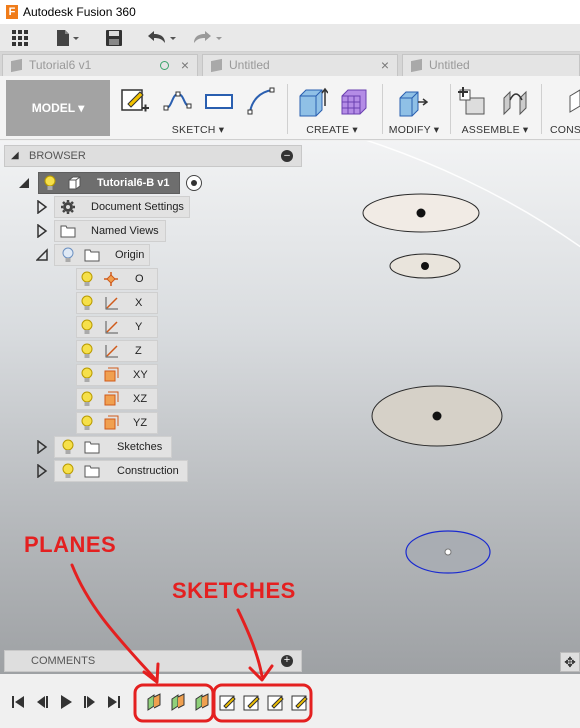 This screenshot has height=728, width=580. I want to click on form-icon, so click(353, 101).